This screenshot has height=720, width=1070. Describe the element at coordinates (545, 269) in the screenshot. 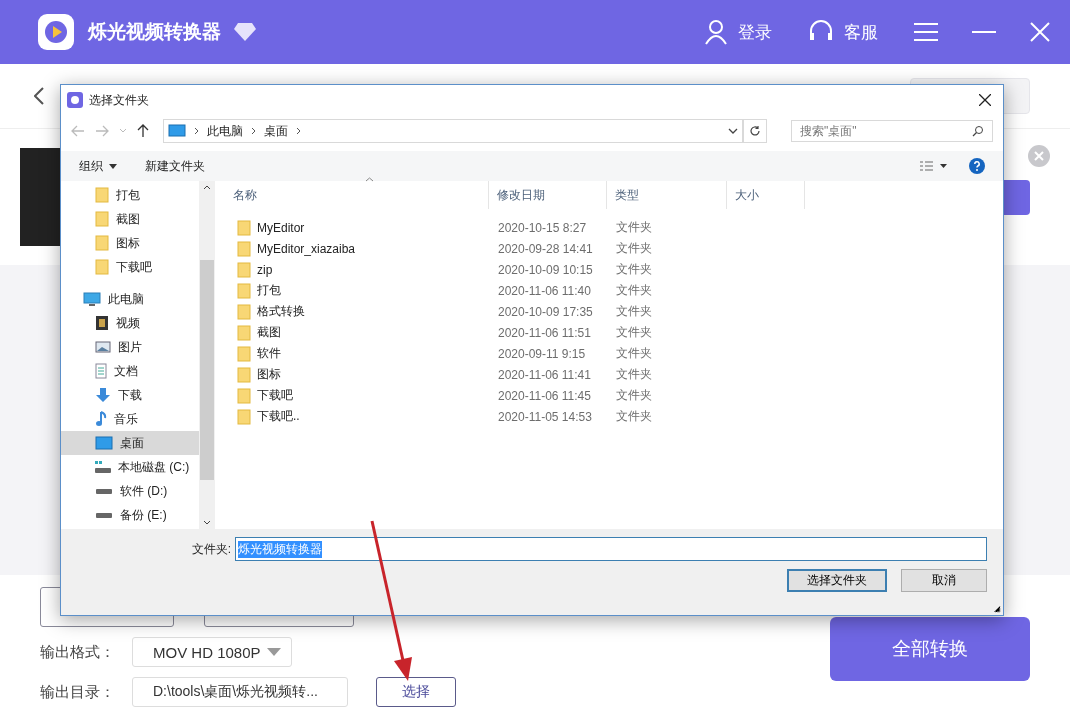

I see `date-cell-text: 2020-10-09 10:15` at that location.